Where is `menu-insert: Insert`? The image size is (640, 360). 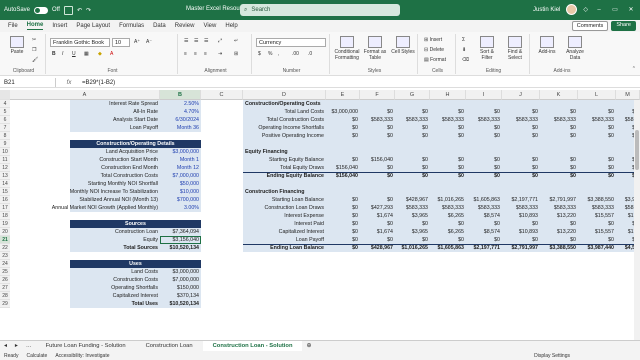
menu-insert: Insert is located at coordinates (59, 26).